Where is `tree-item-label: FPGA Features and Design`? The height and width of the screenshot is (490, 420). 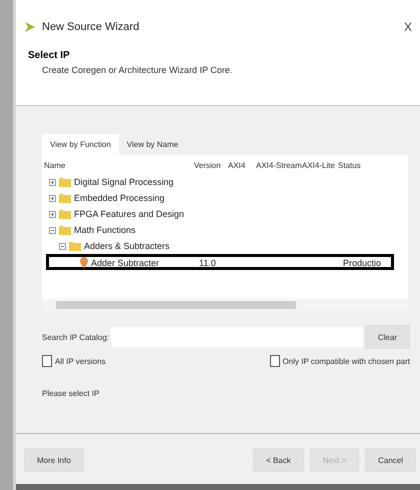
tree-item-label: FPGA Features and Design is located at coordinates (129, 214).